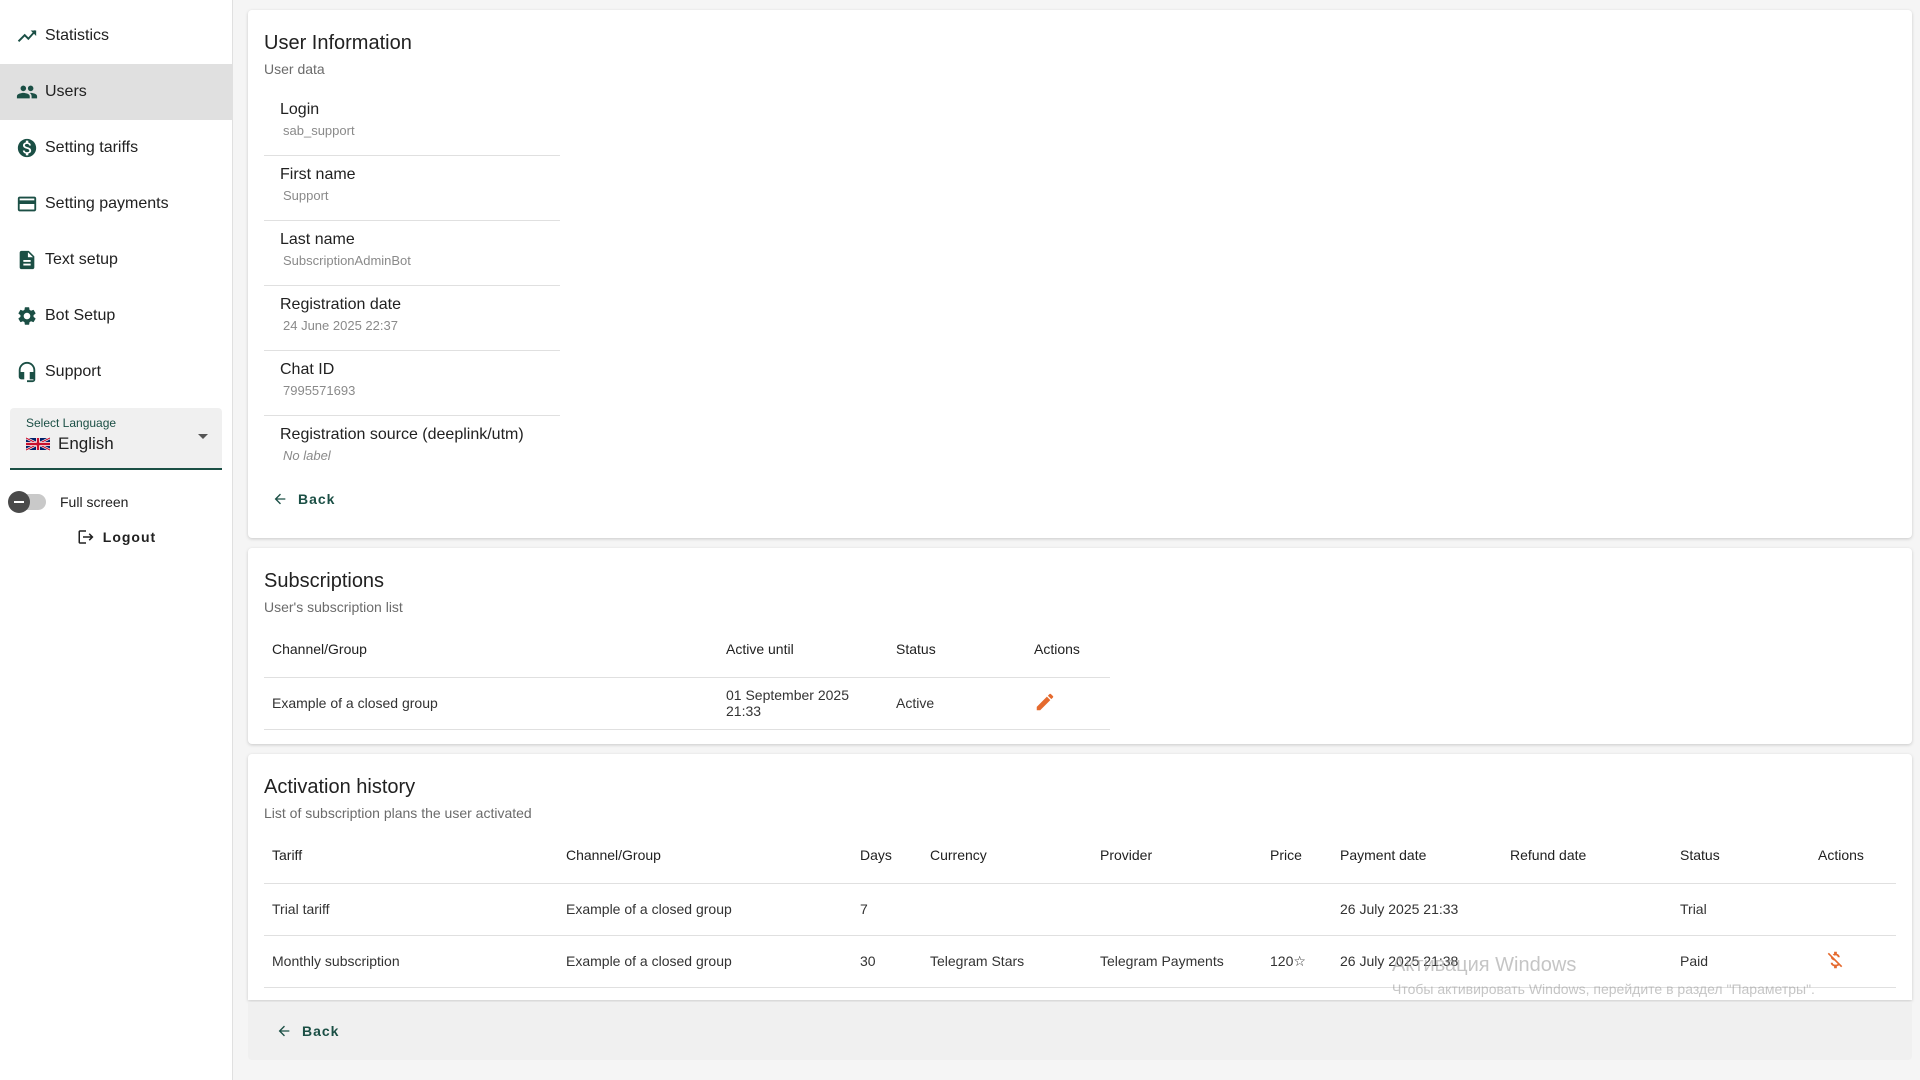  What do you see at coordinates (129, 537) in the screenshot?
I see `logout-label: Logout` at bounding box center [129, 537].